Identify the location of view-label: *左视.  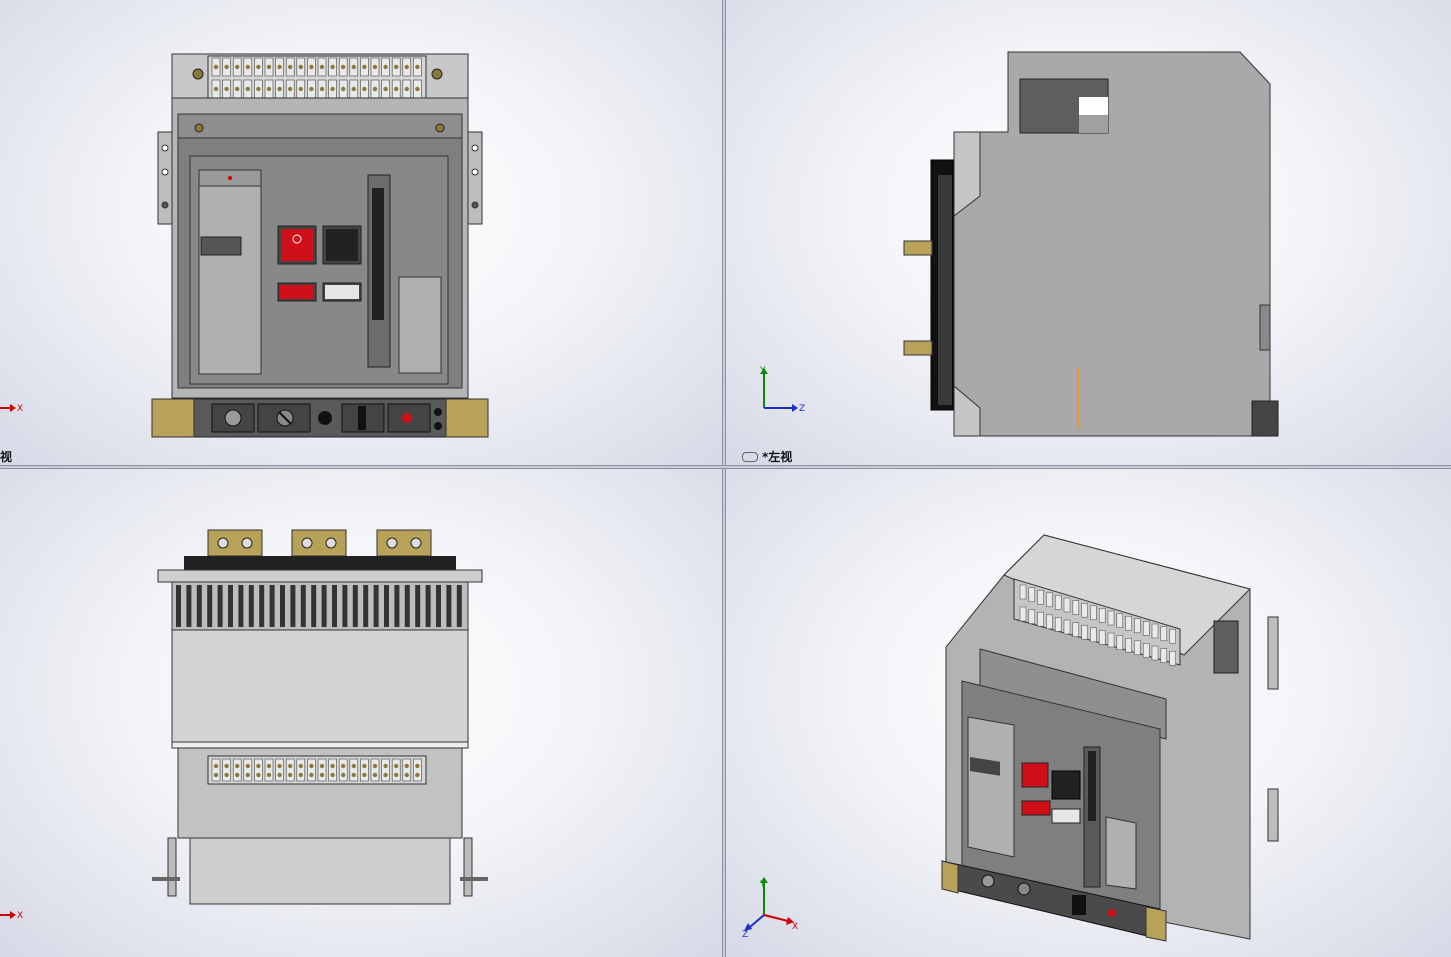
(777, 457).